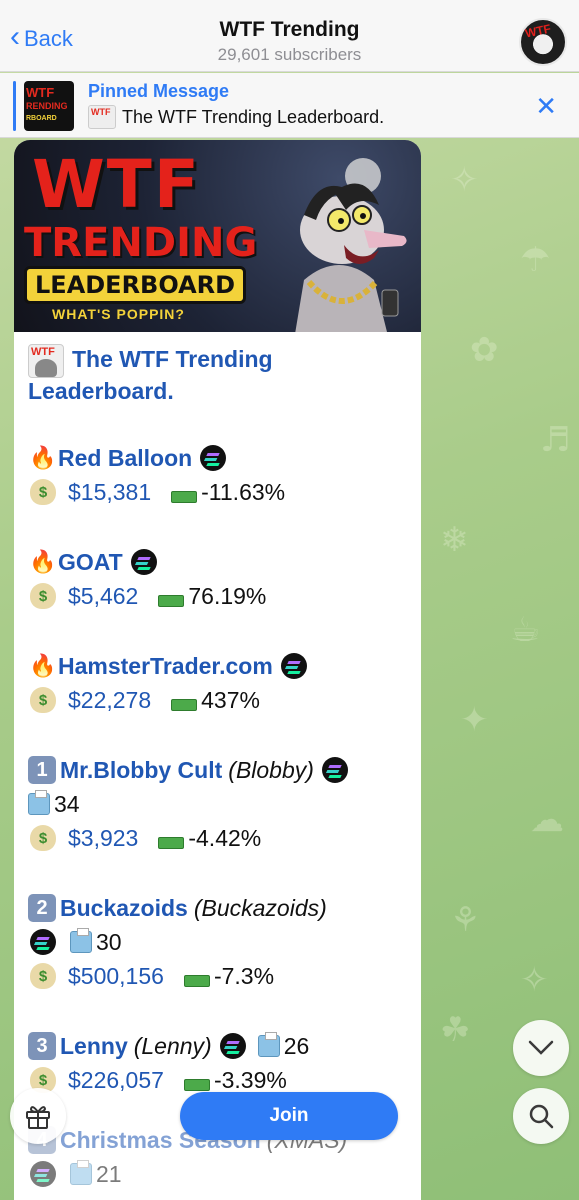 The width and height of the screenshot is (579, 1200). I want to click on token-name-link: Lenny, so click(94, 1046).